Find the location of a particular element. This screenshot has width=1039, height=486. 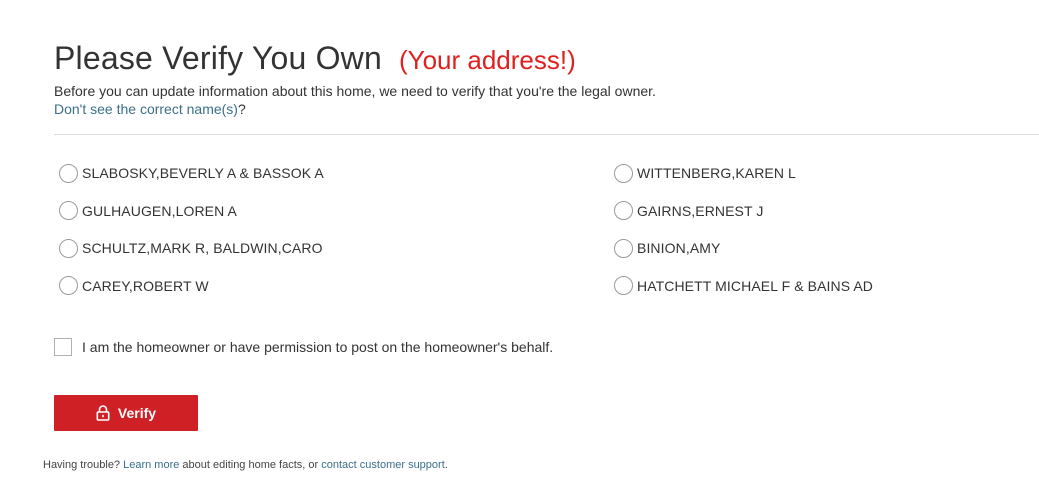

owner-label: WITTENBERG,KAREN L is located at coordinates (716, 173).